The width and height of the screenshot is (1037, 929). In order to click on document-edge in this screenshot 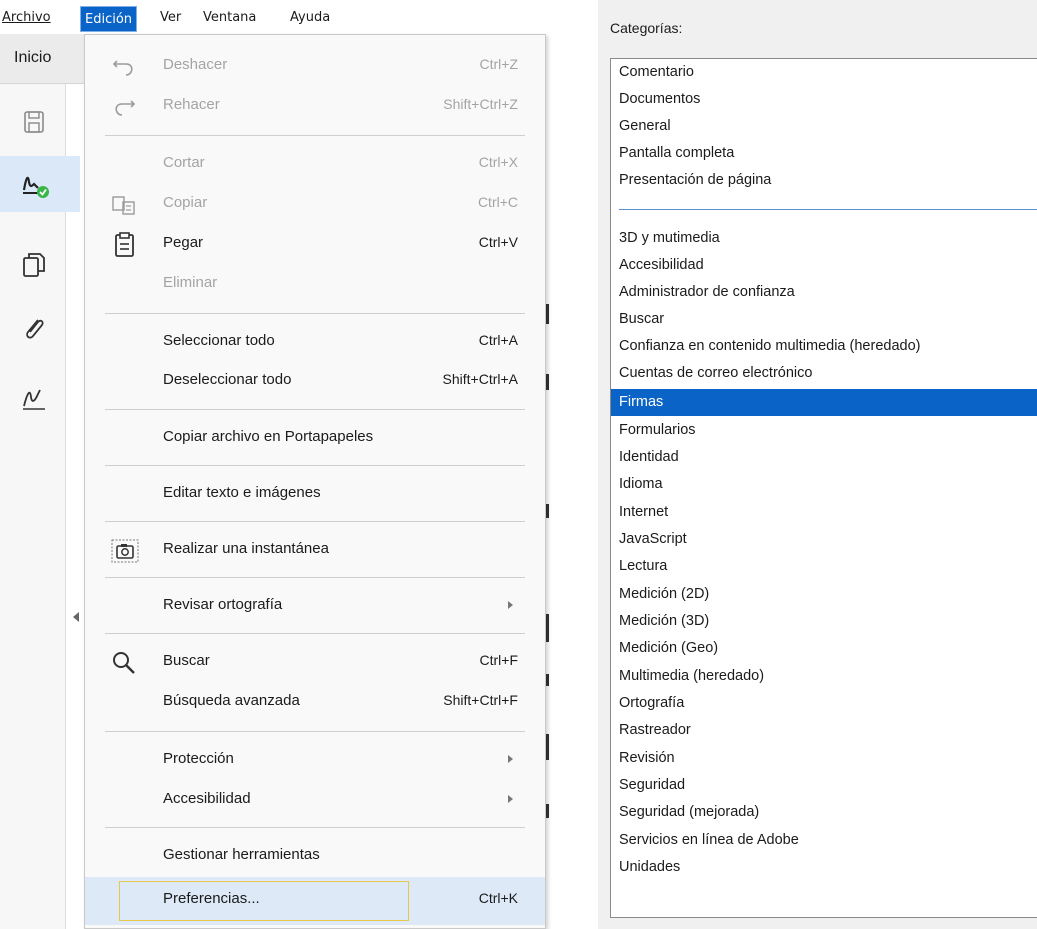, I will do `click(552, 481)`.